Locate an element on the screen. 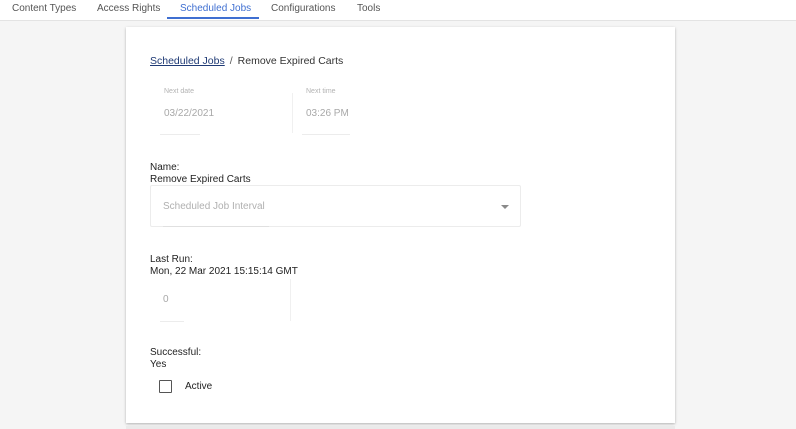  breadcrumb: Scheduled Jobs / Remove Expired Carts is located at coordinates (246, 61).